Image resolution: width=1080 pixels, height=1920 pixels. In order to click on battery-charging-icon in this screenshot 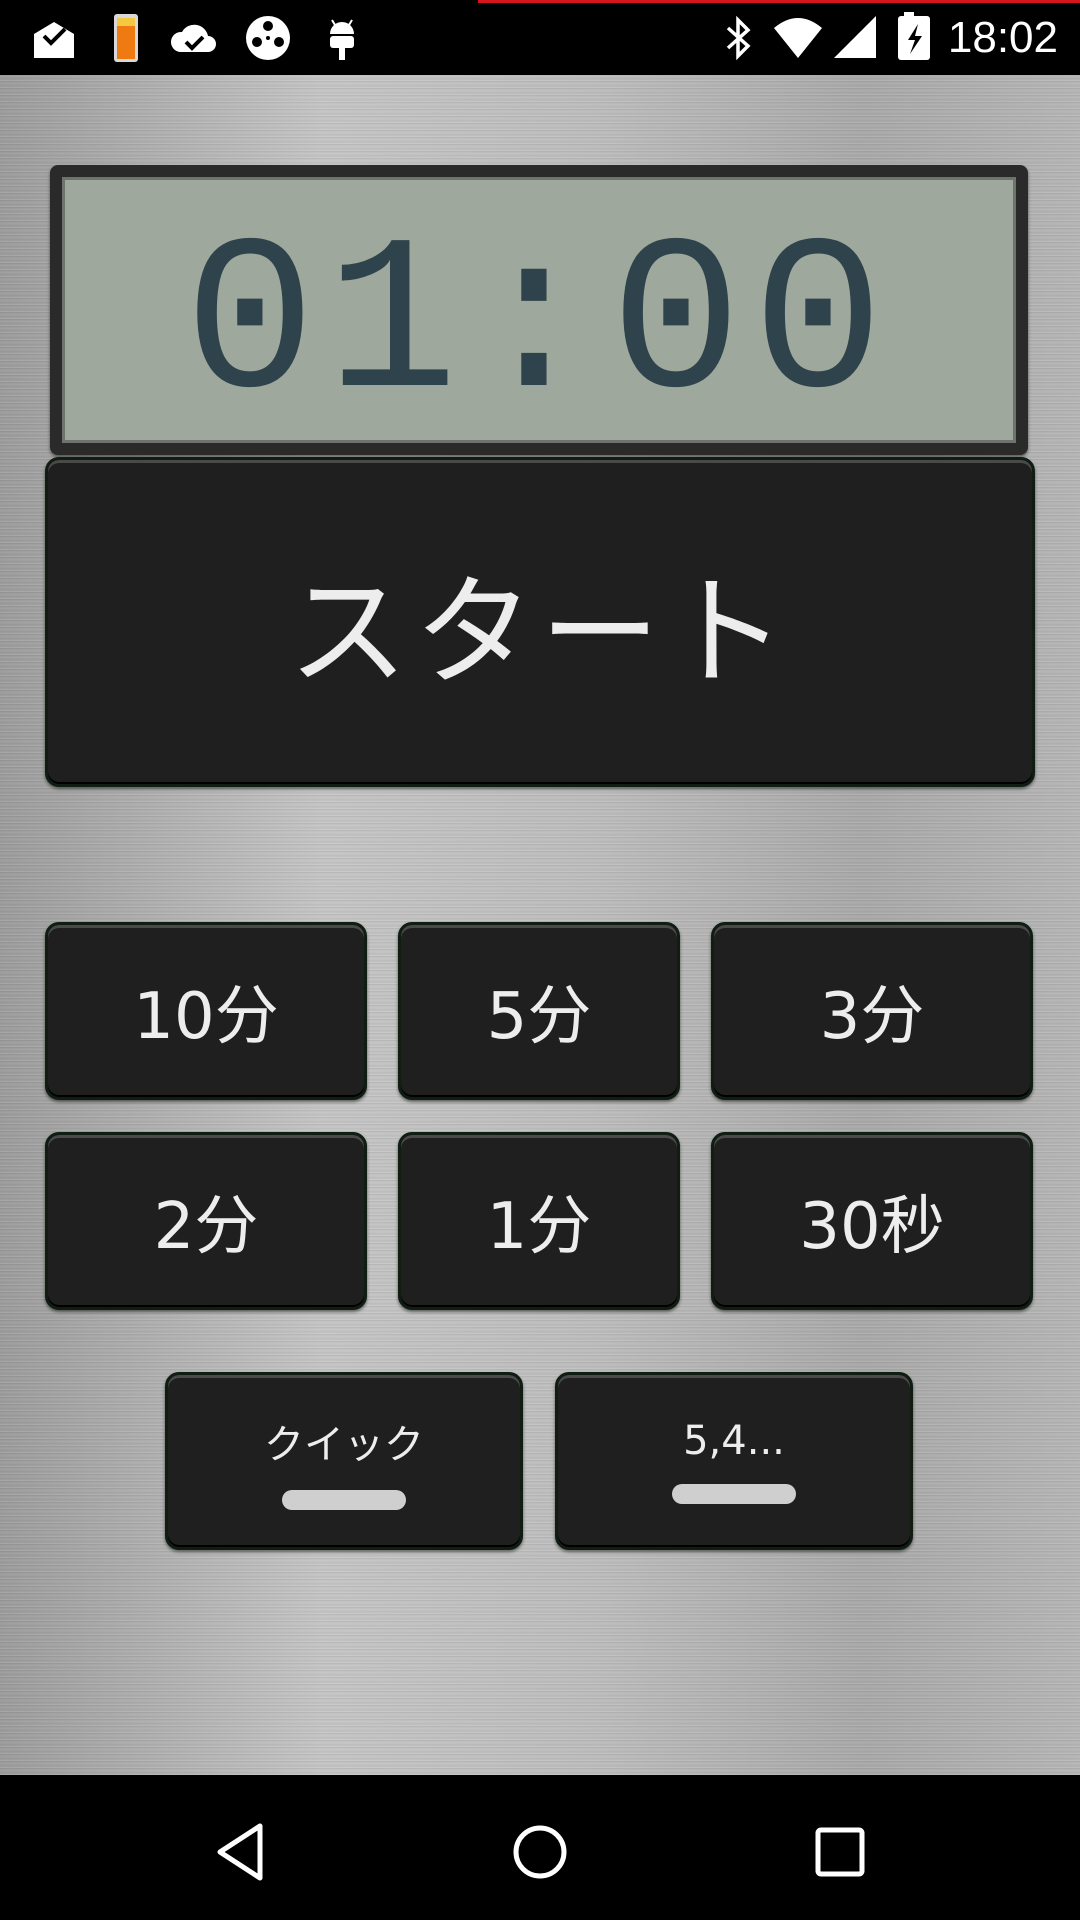, I will do `click(126, 38)`.